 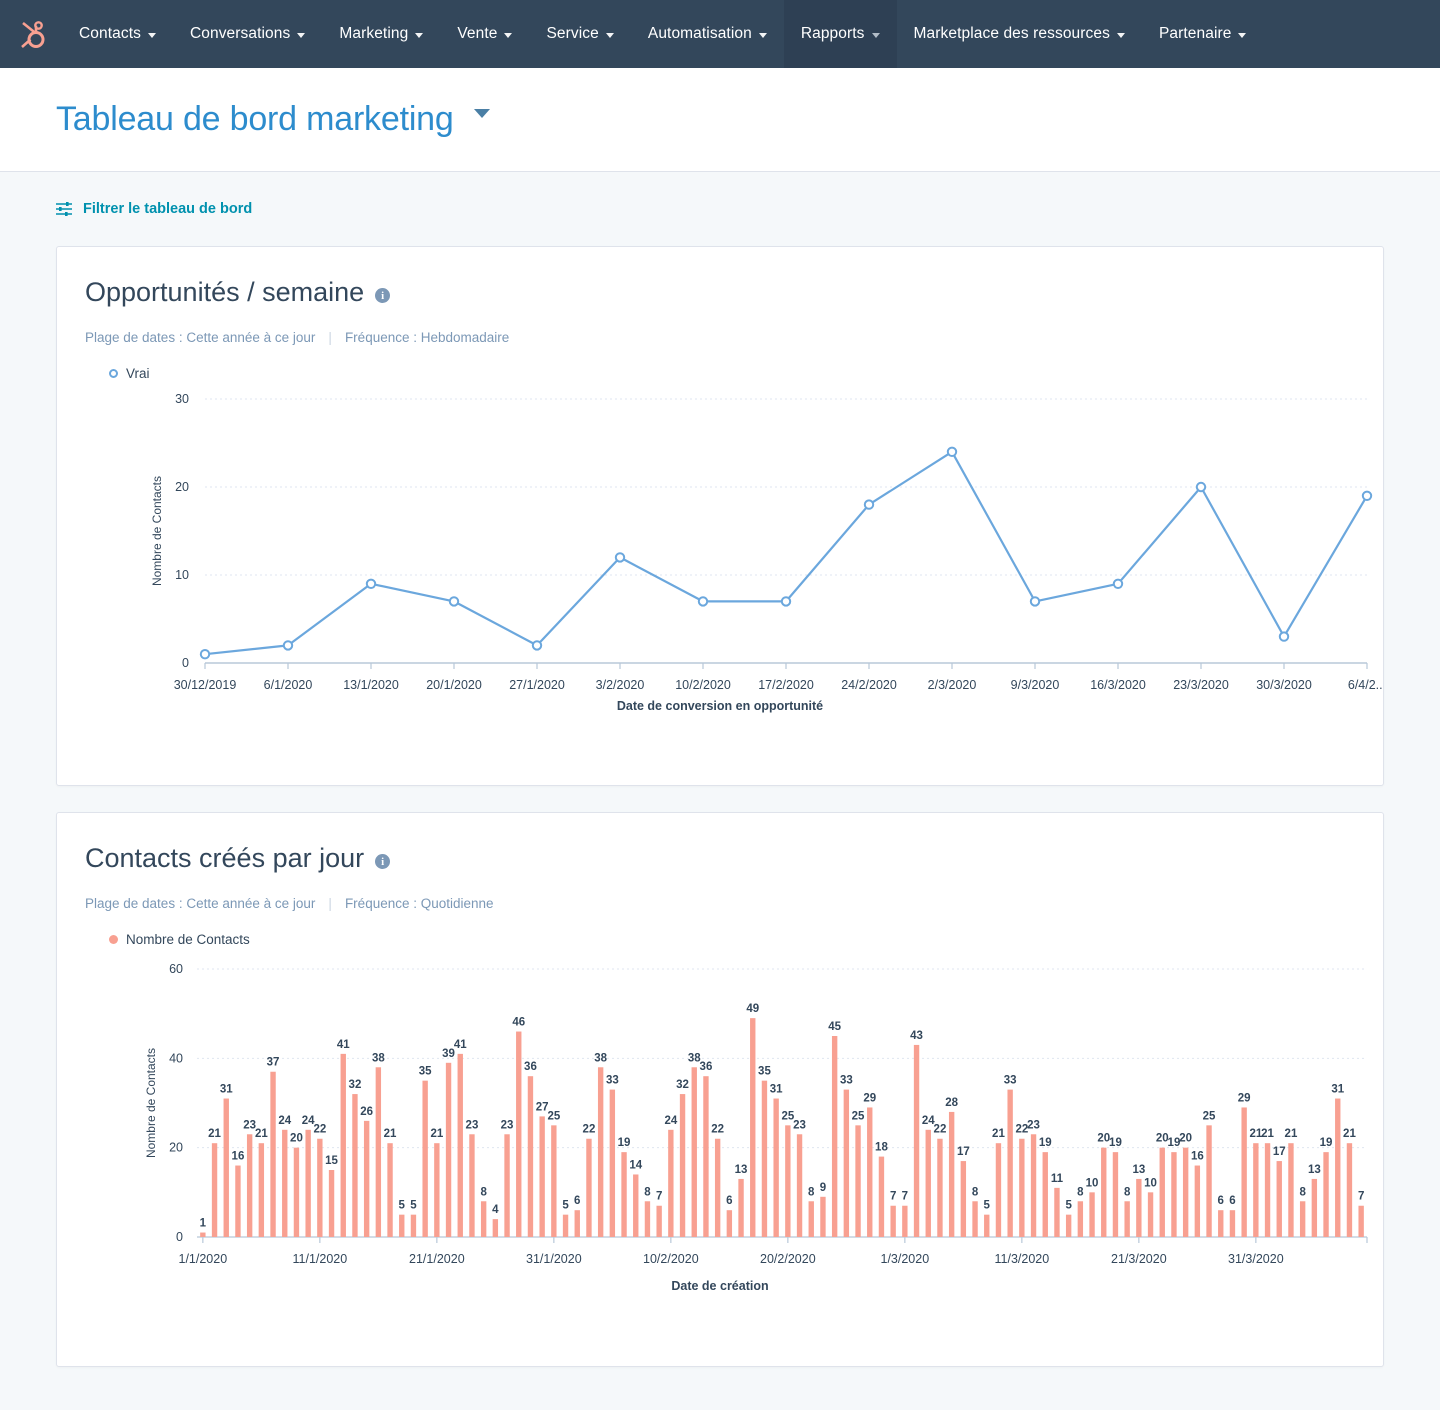 I want to click on dashboard-selector-chevron-down-icon, so click(x=481, y=113).